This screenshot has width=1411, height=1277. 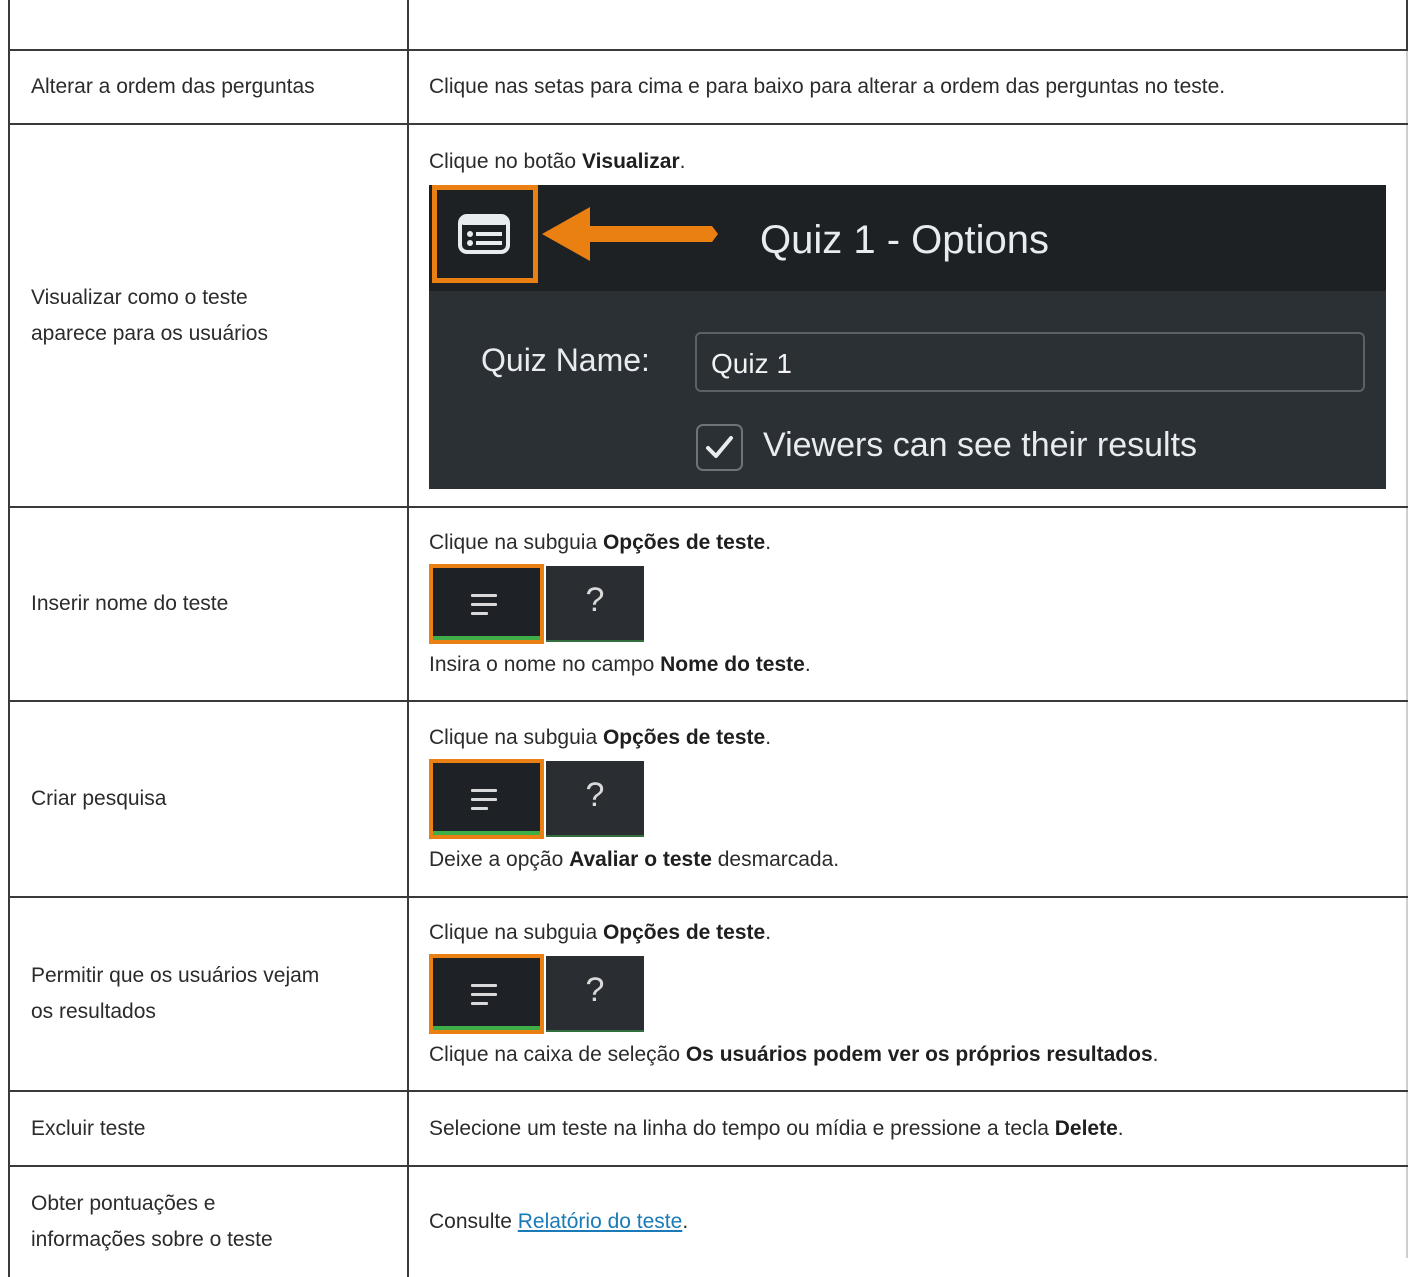 What do you see at coordinates (600, 1221) in the screenshot?
I see `quiz-report-link: Relatório do teste` at bounding box center [600, 1221].